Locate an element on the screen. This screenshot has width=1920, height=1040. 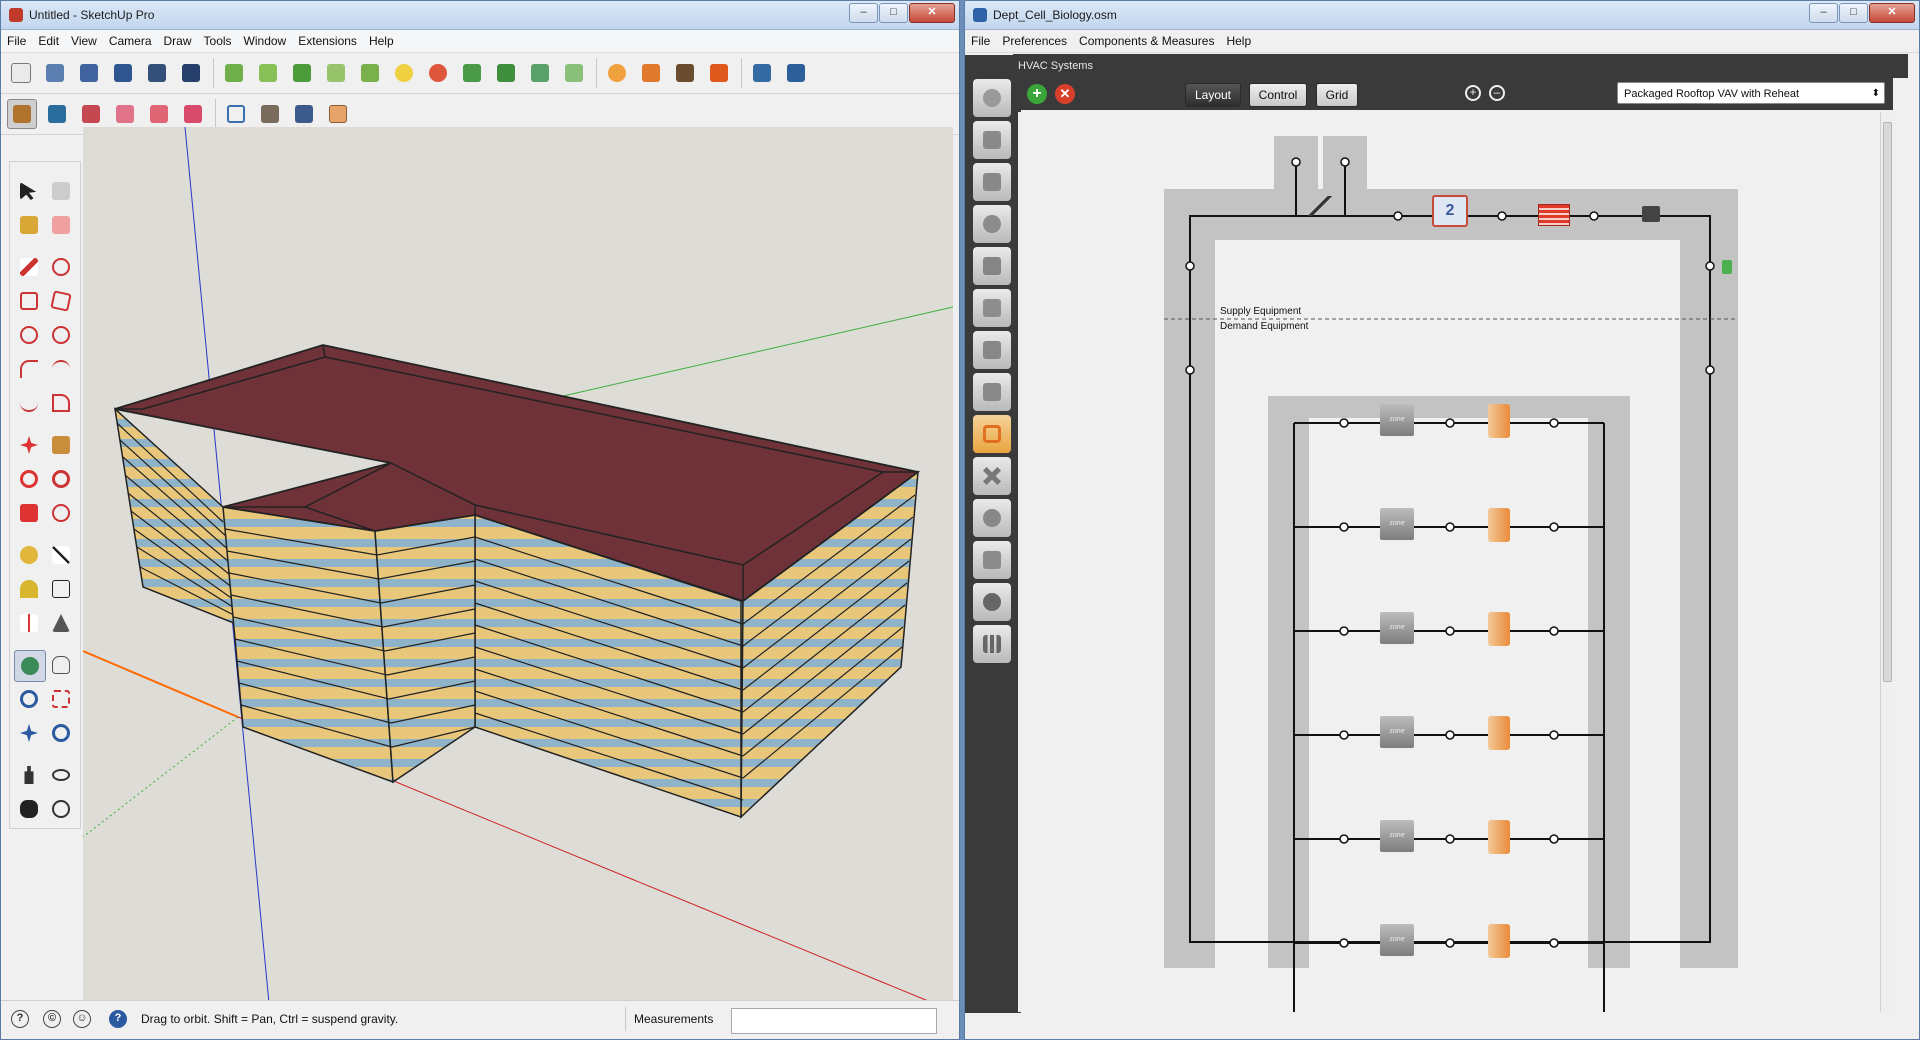
freehand-tool is located at coordinates (61, 267).